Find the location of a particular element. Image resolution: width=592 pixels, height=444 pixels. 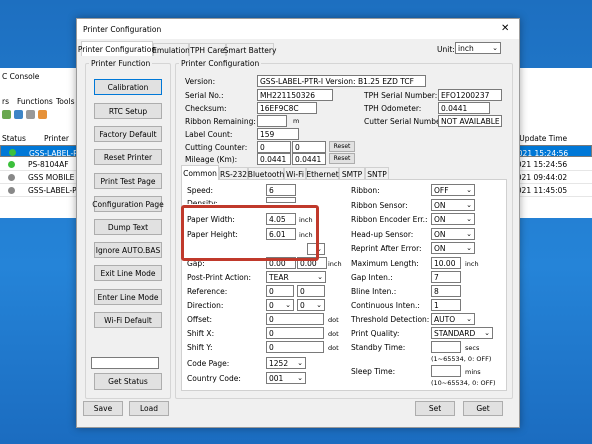

offset-label: Offset: is located at coordinates (200, 319).